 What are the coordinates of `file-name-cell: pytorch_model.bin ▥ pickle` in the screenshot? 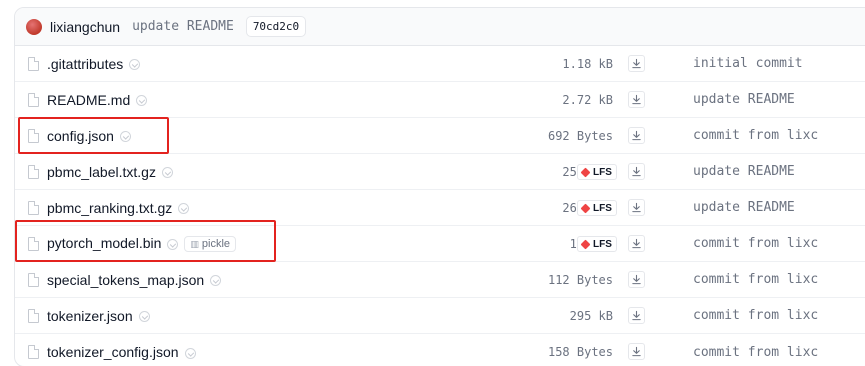 It's located at (142, 244).